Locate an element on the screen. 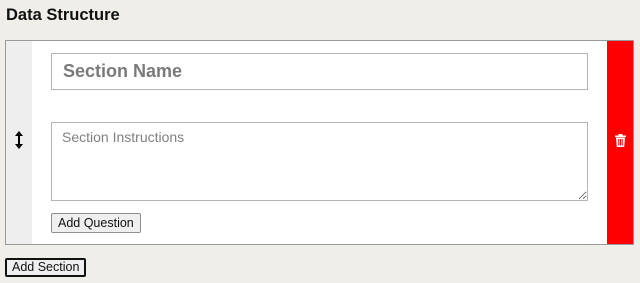 This screenshot has height=283, width=640. vertical-resize-arrow-icon is located at coordinates (19, 142).